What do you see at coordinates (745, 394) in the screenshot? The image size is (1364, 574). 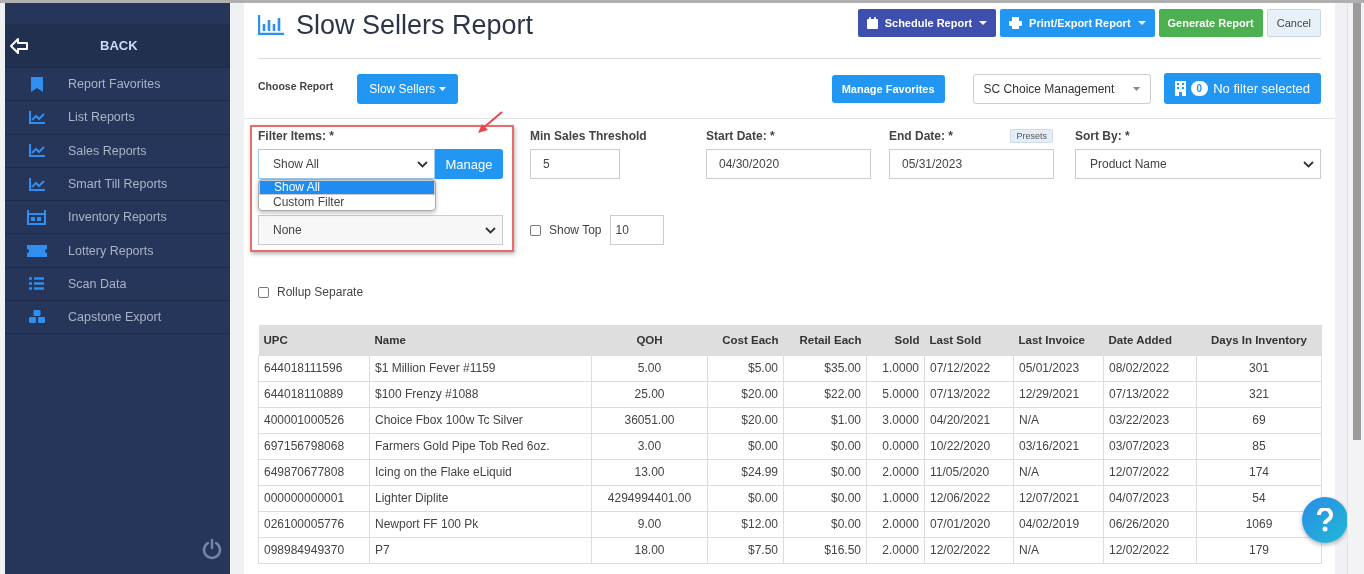 I see `table-cell: $20.00` at bounding box center [745, 394].